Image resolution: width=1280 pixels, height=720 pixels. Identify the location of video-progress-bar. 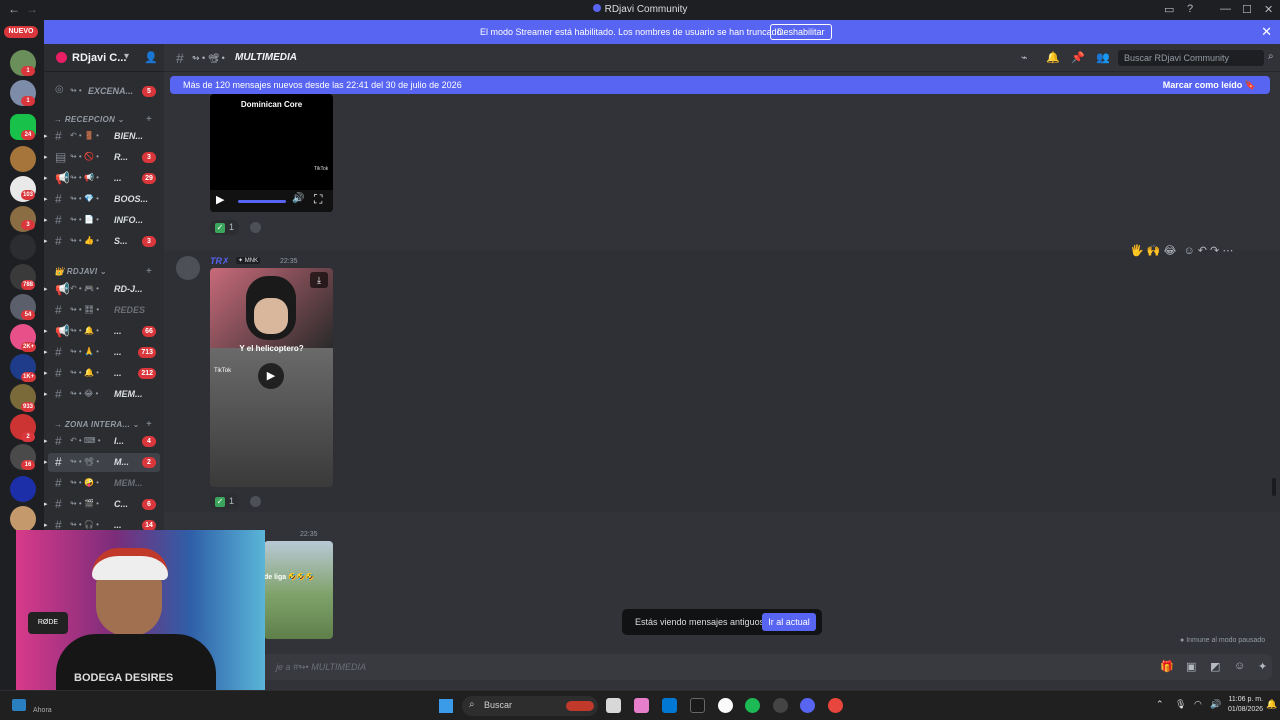
(262, 201).